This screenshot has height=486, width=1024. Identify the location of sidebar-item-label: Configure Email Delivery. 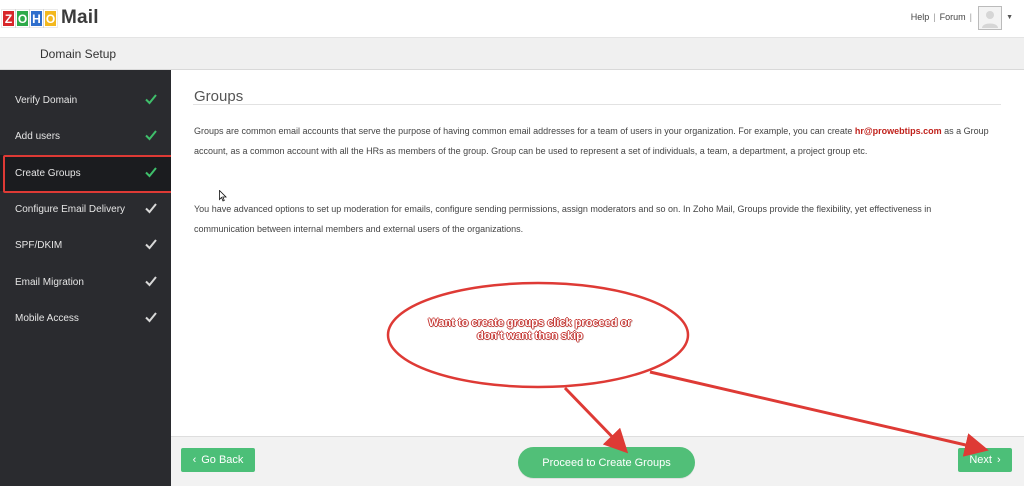
(70, 209).